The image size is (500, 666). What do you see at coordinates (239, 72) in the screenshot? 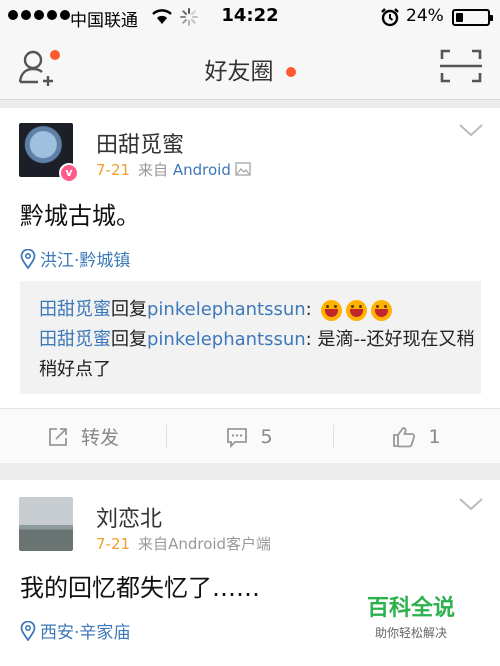
I see `page-title: 好友圈` at bounding box center [239, 72].